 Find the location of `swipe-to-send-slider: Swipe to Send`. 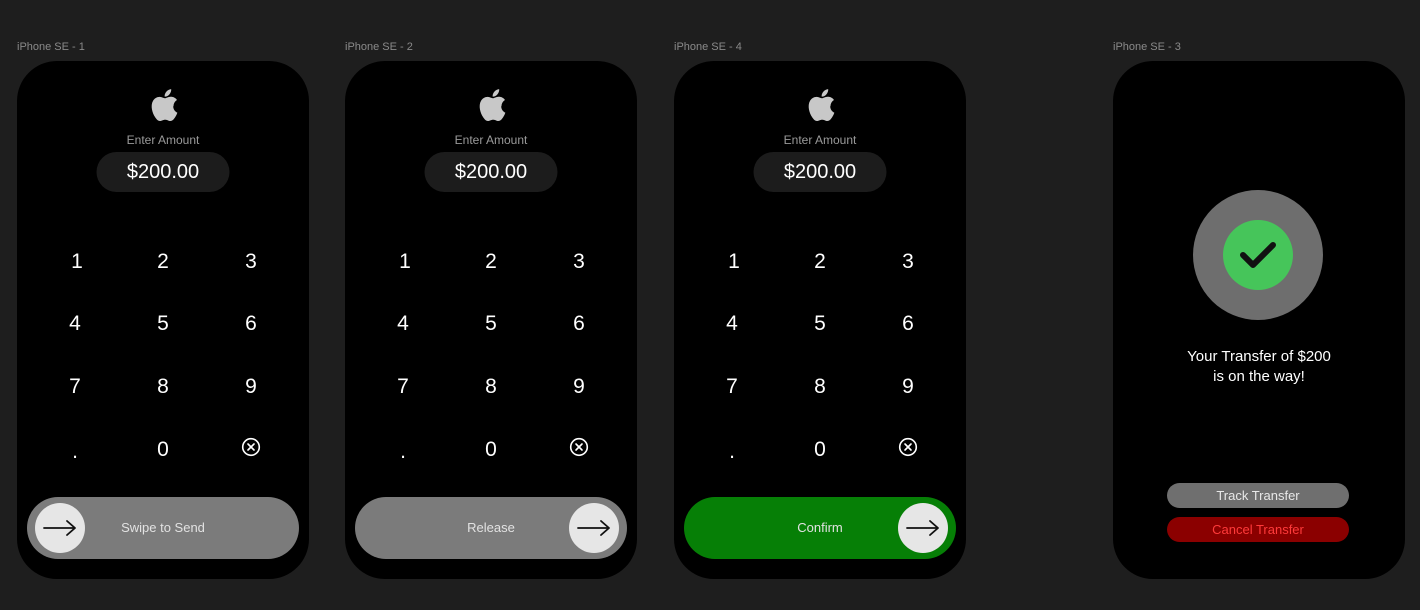

swipe-to-send-slider: Swipe to Send is located at coordinates (163, 528).